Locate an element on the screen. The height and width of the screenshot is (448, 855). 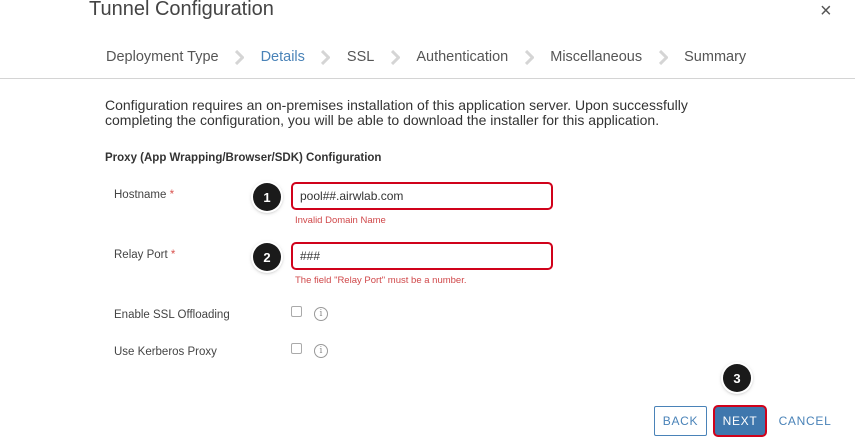
header-divider is located at coordinates (427, 78).